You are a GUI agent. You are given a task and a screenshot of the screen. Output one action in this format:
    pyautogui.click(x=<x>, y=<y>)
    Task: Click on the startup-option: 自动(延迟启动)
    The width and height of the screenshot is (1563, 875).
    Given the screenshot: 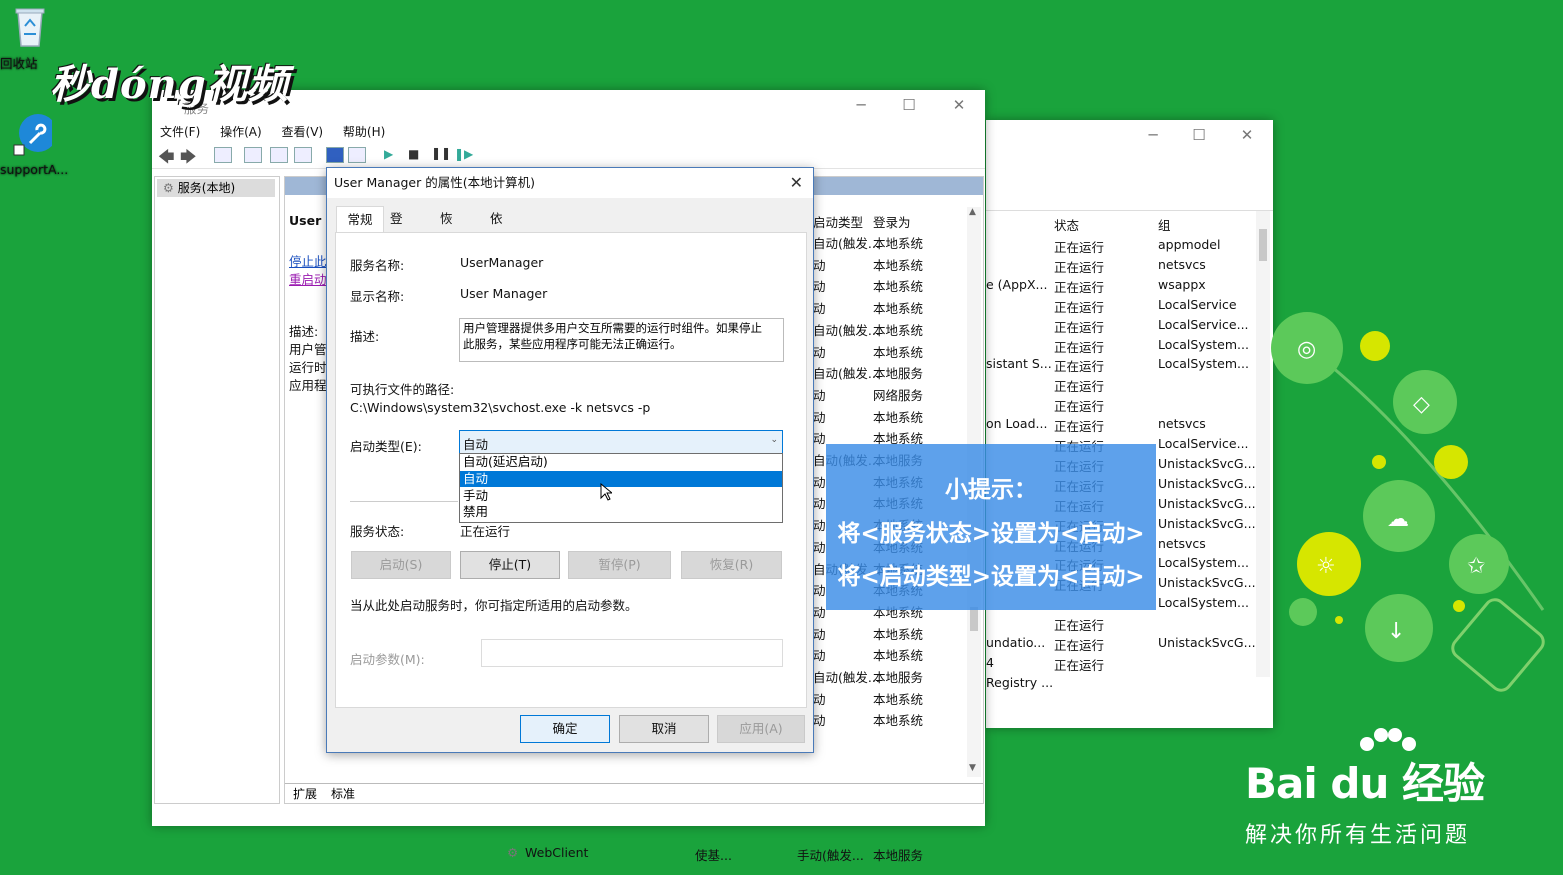 What is the action you would take?
    pyautogui.click(x=621, y=462)
    